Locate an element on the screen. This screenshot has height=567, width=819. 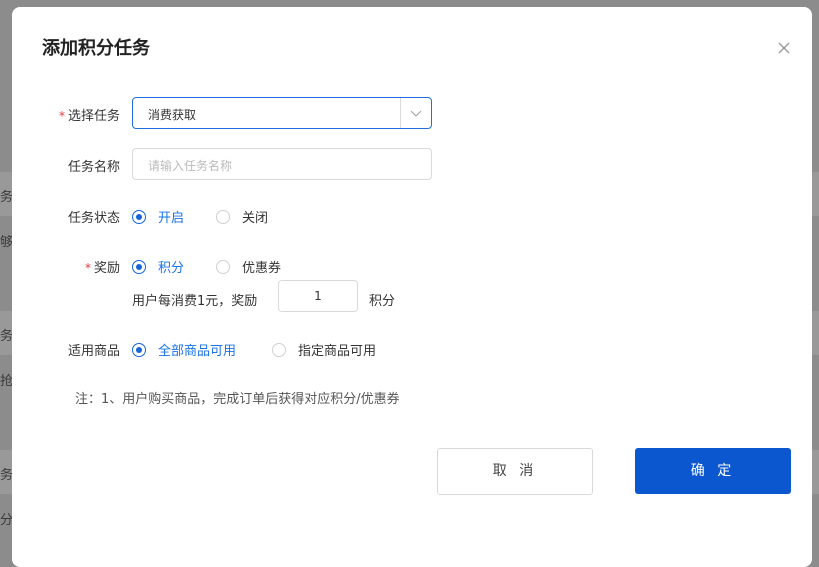
task-select-value: 消费获取 is located at coordinates (172, 115).